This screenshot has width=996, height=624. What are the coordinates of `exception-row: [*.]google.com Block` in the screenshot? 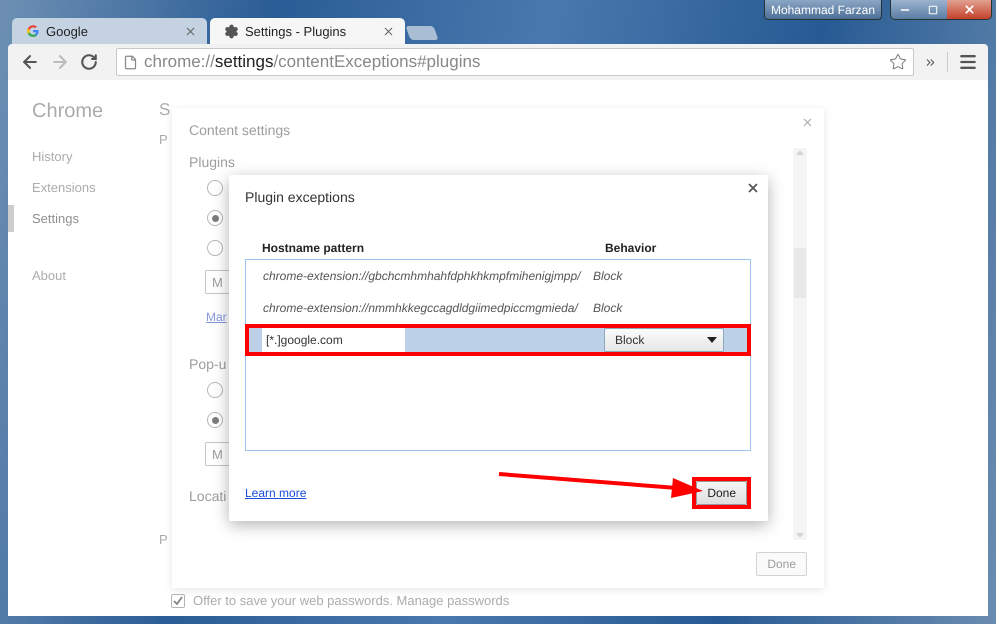 It's located at (498, 340).